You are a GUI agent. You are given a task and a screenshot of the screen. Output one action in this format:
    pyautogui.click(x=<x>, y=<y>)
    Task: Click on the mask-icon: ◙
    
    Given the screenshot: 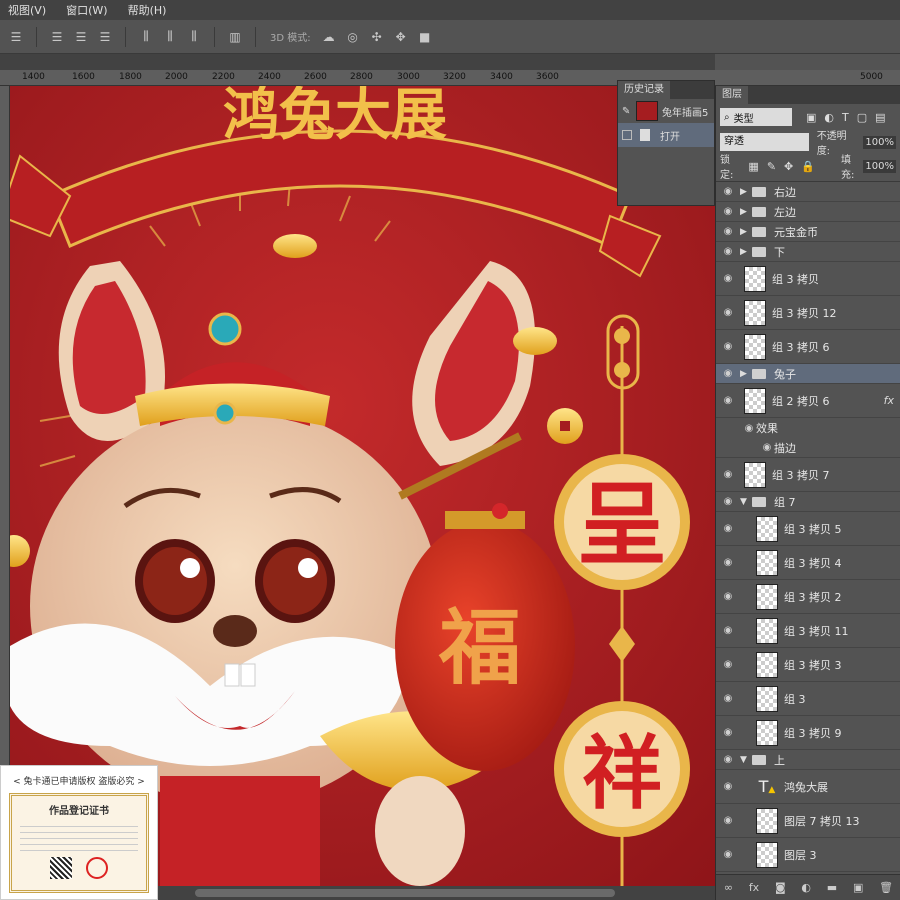 What is the action you would take?
    pyautogui.click(x=780, y=887)
    